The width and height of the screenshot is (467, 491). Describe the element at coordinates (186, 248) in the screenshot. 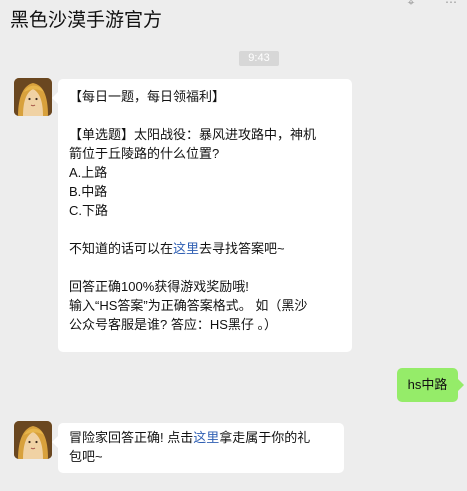

I see `answer-link: 这里` at that location.